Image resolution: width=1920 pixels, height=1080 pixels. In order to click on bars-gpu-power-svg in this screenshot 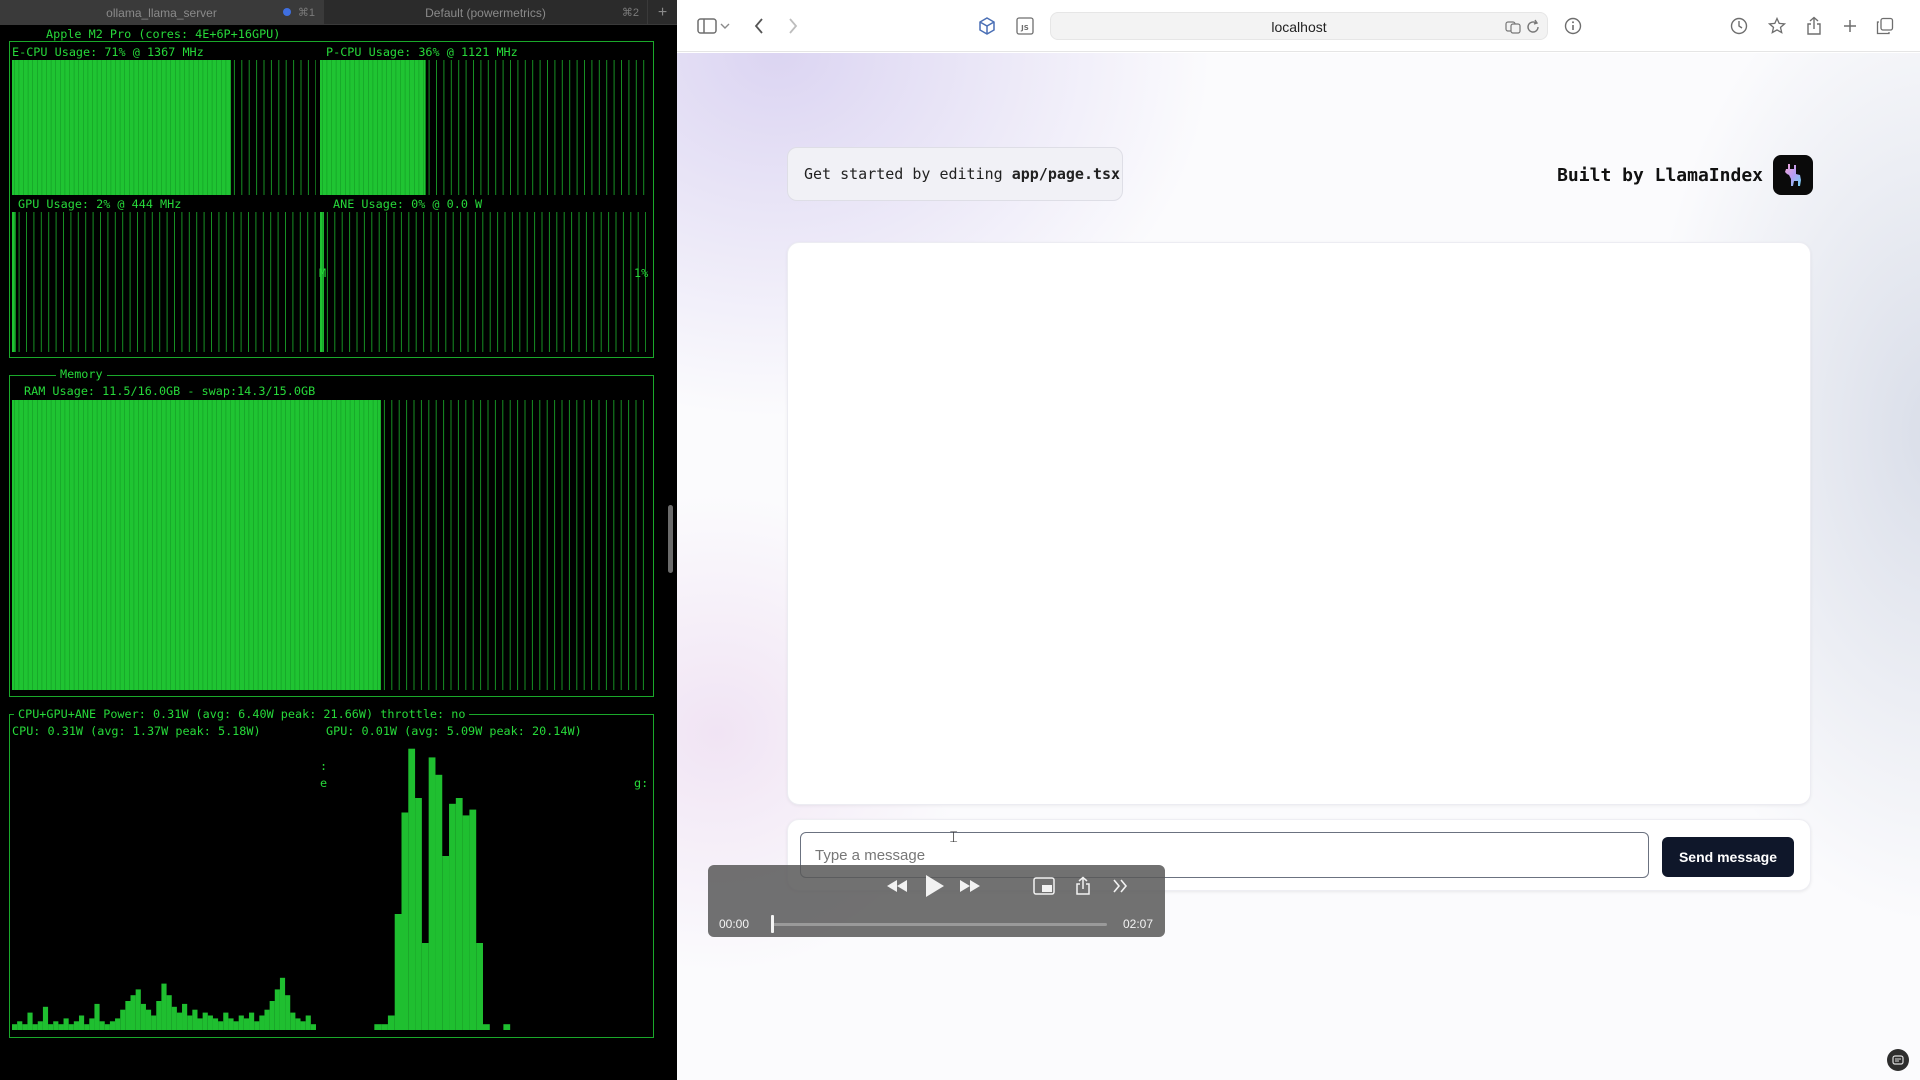, I will do `click(442, 889)`.